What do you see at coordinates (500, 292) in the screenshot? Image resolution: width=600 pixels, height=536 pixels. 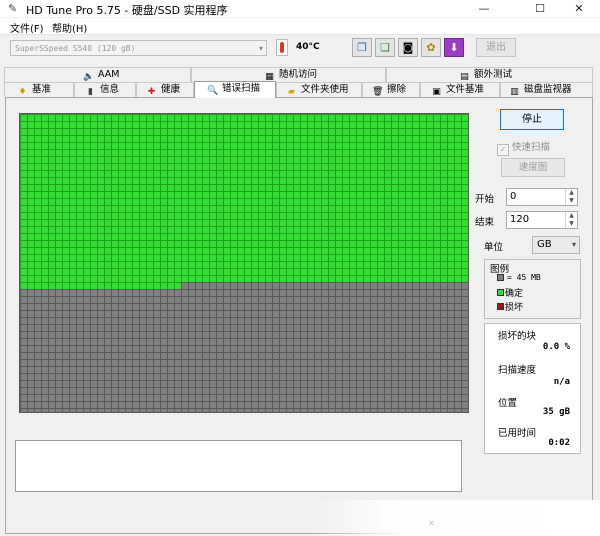 I see `legend-swatch-ok` at bounding box center [500, 292].